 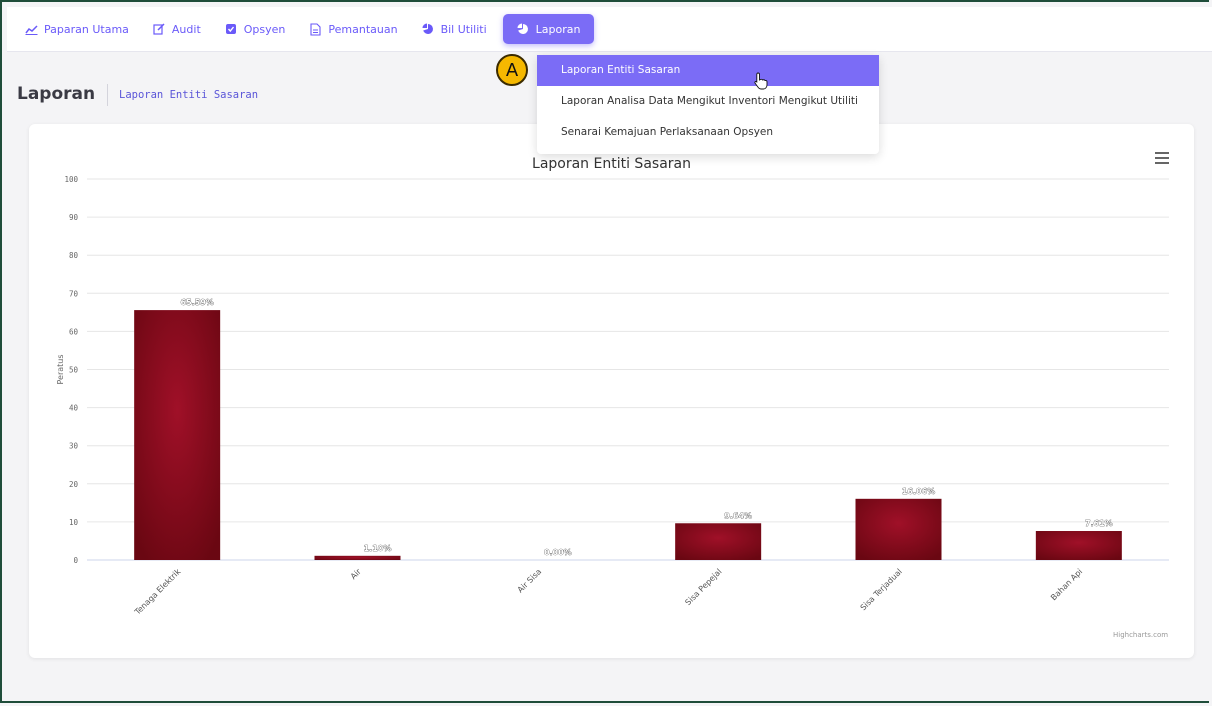 I want to click on hand-cursor-icon, so click(x=761, y=83).